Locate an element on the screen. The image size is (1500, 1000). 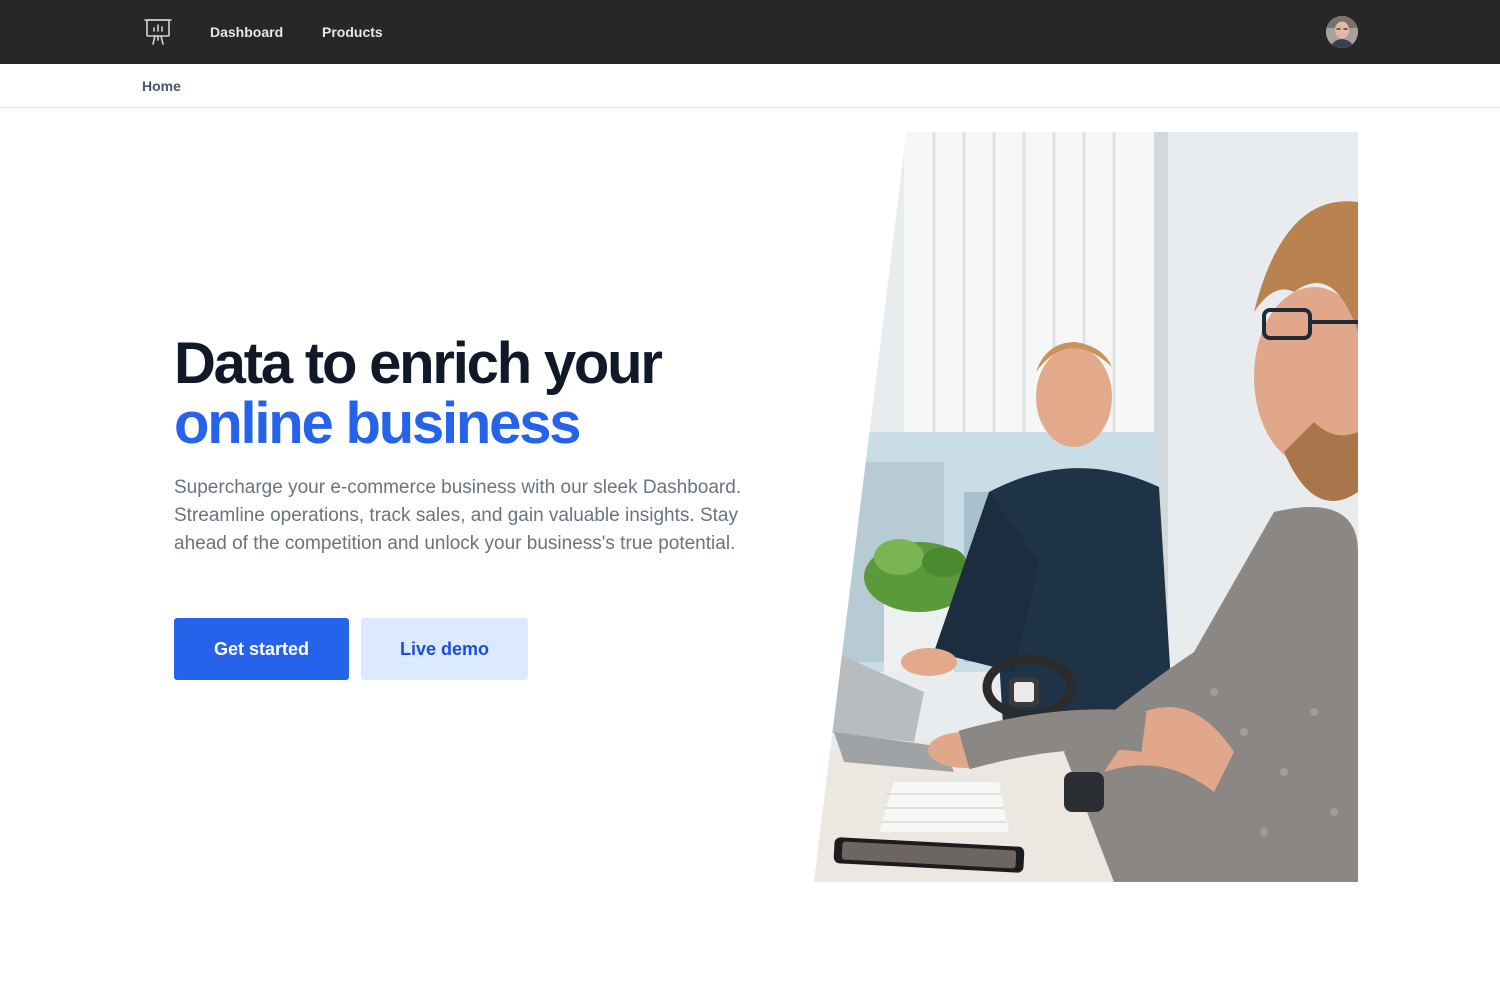
presentation-chart-icon is located at coordinates (158, 32).